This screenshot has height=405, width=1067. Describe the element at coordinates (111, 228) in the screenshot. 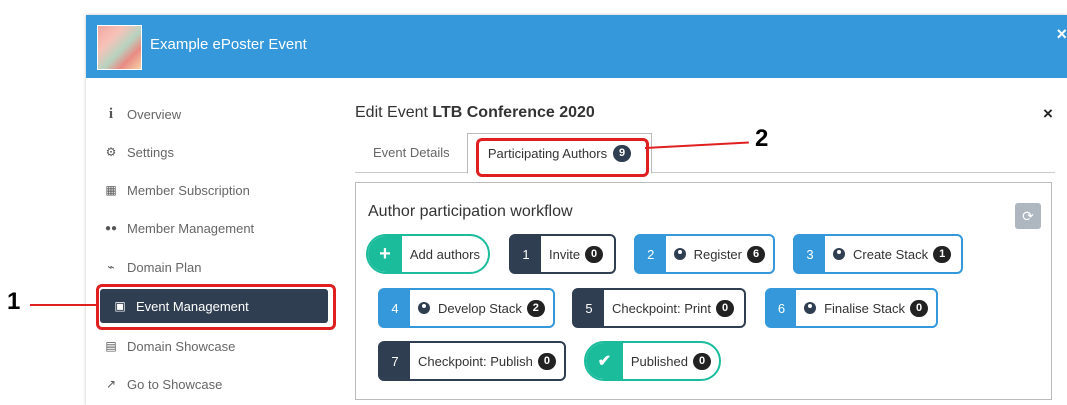

I see `users-icon: ●●` at that location.